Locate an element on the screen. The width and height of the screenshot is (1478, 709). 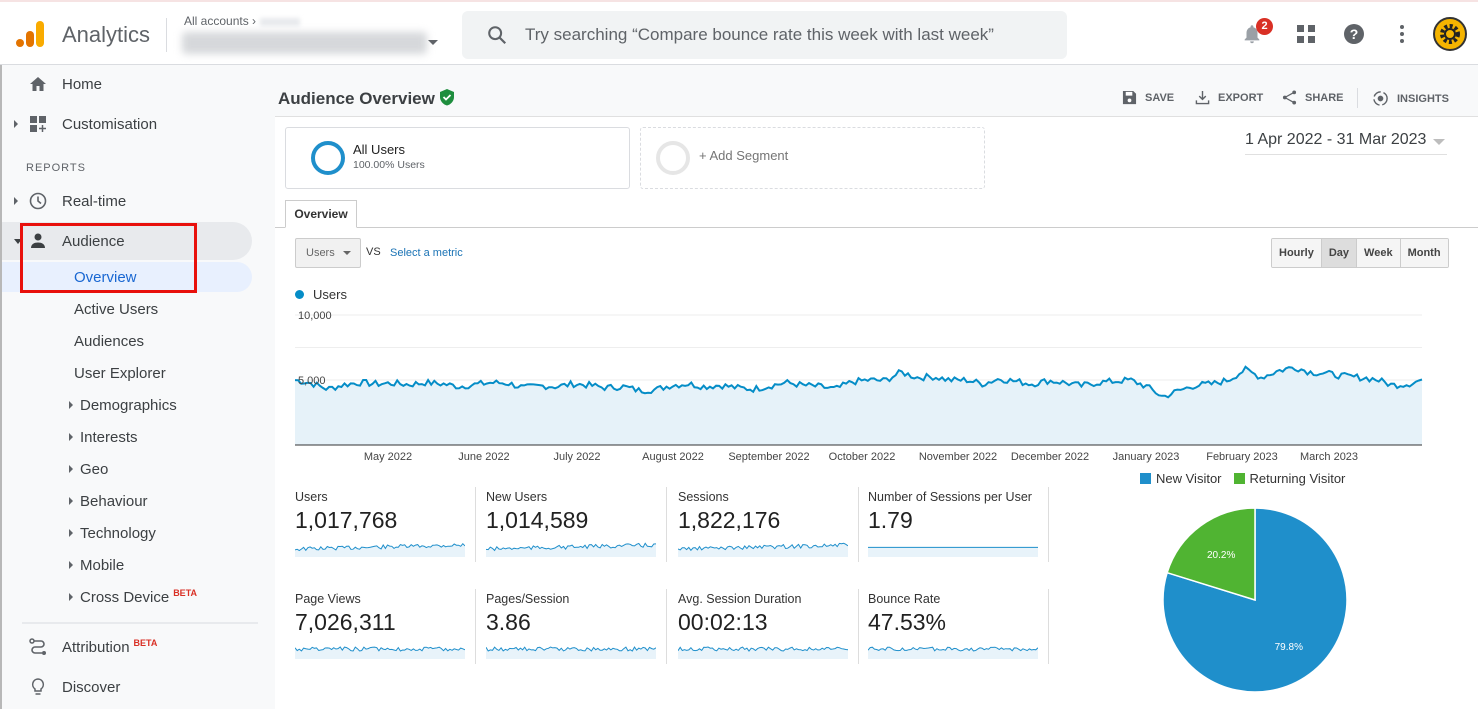
metric-value: 3.86 is located at coordinates (508, 622).